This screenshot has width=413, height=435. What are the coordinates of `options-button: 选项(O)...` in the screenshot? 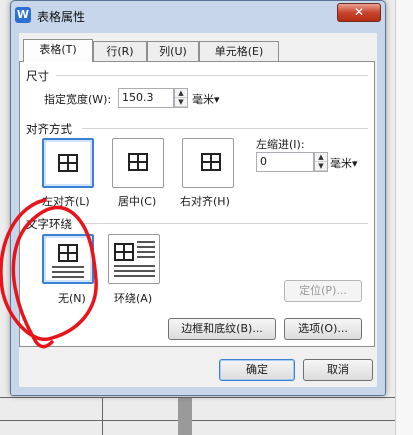 It's located at (323, 329).